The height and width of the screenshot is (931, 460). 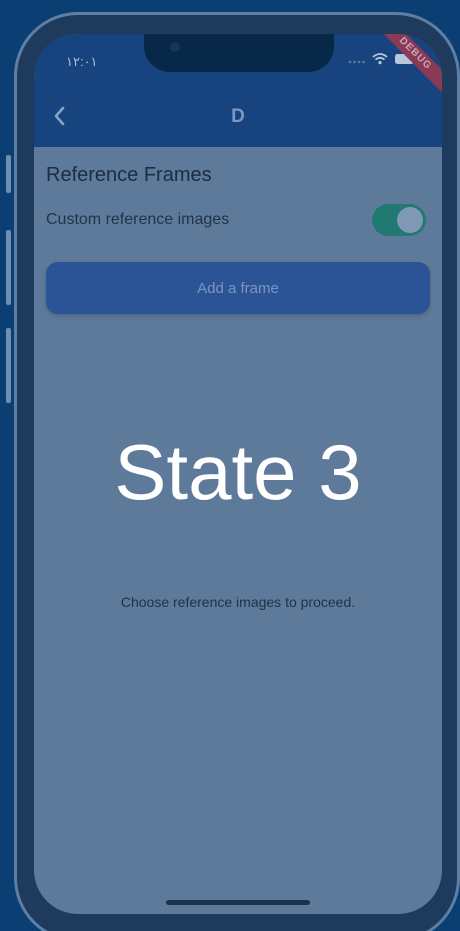 I want to click on section-title: Reference Frames, so click(x=129, y=175).